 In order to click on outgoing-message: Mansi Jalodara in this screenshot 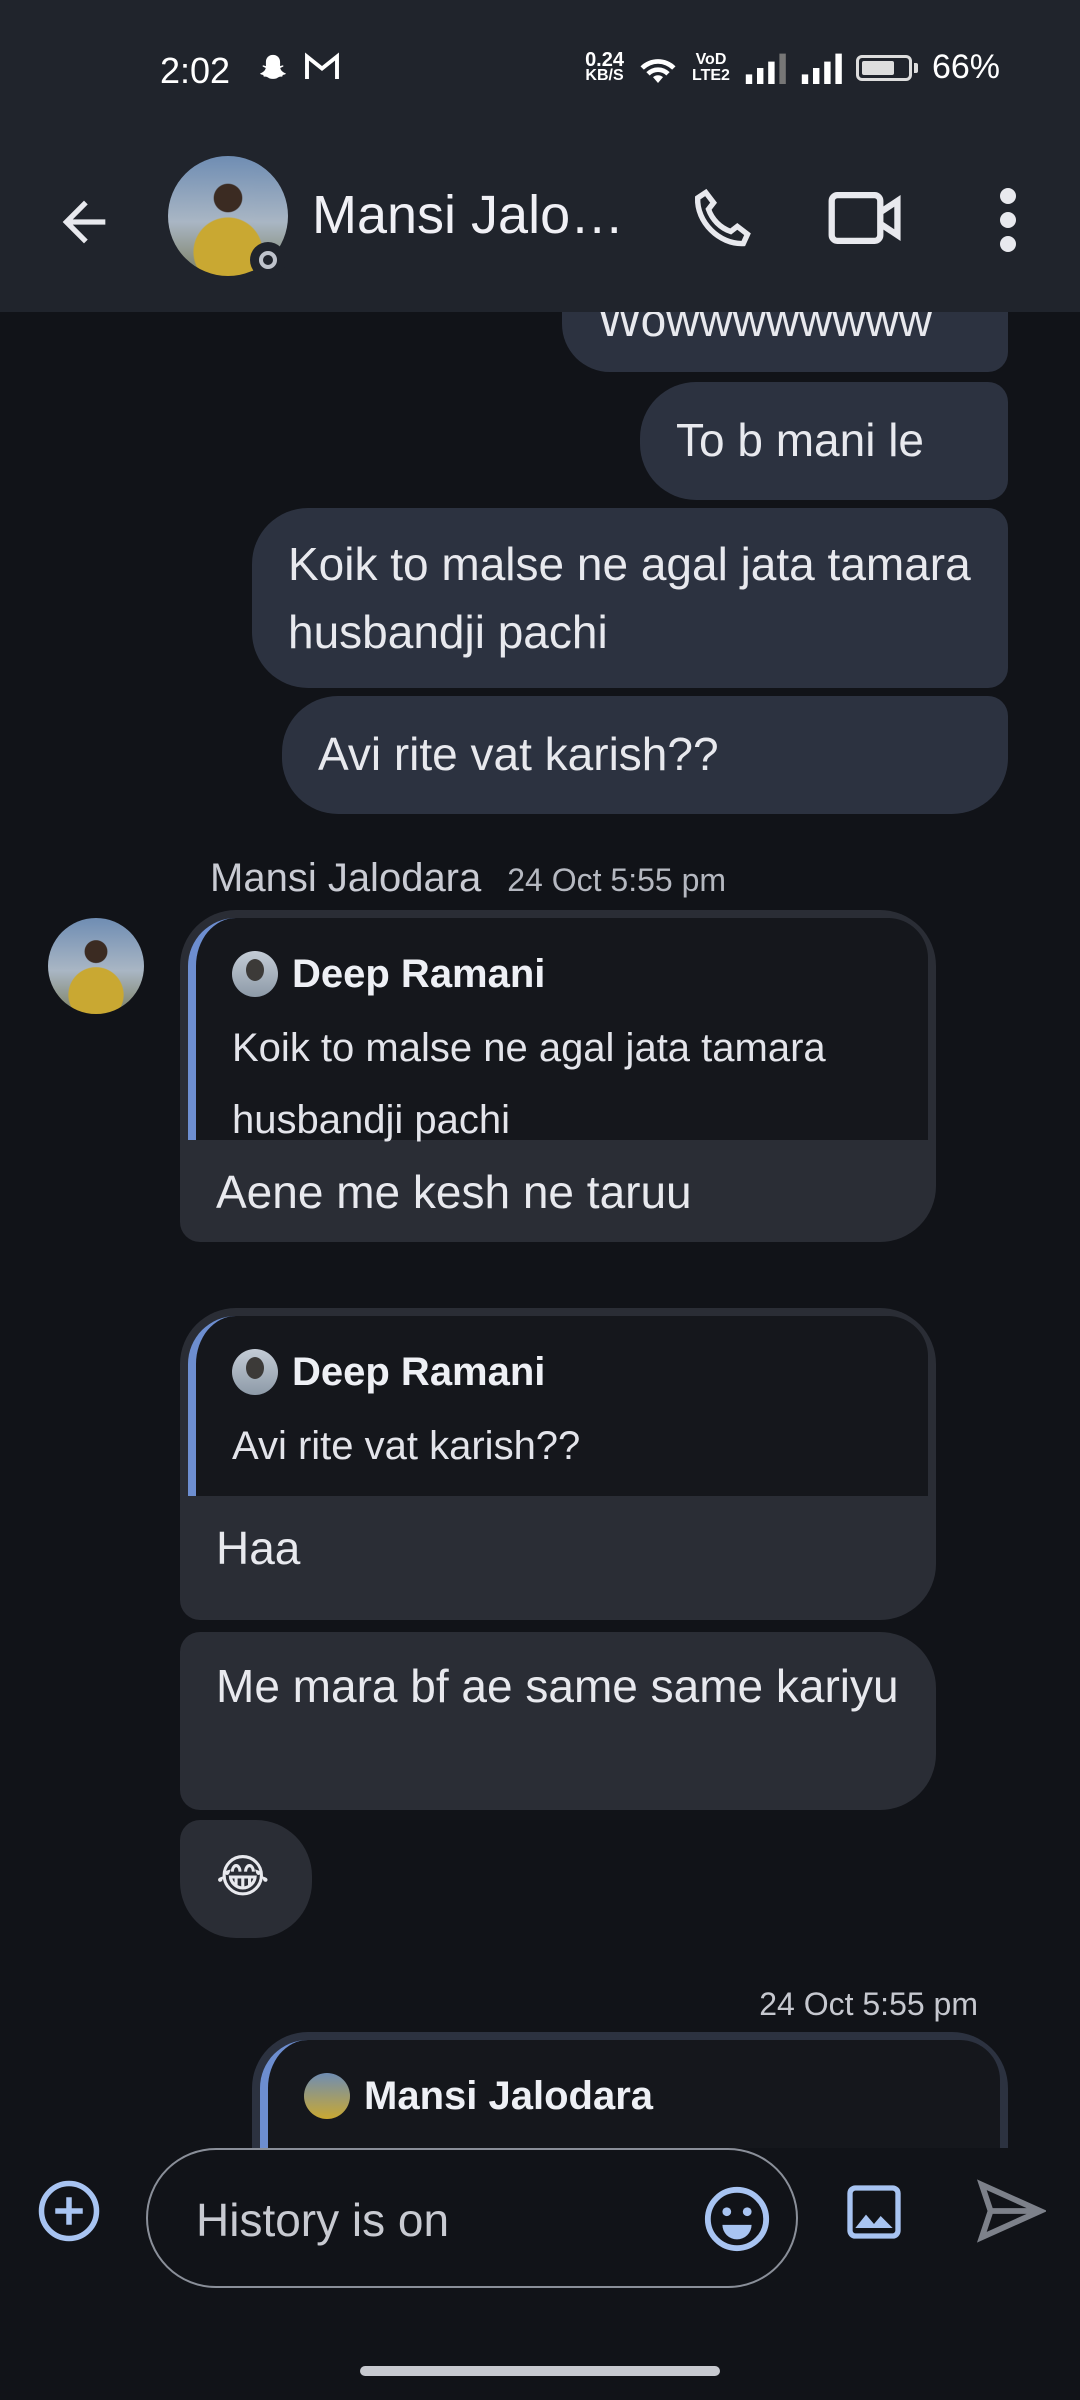, I will do `click(630, 2090)`.